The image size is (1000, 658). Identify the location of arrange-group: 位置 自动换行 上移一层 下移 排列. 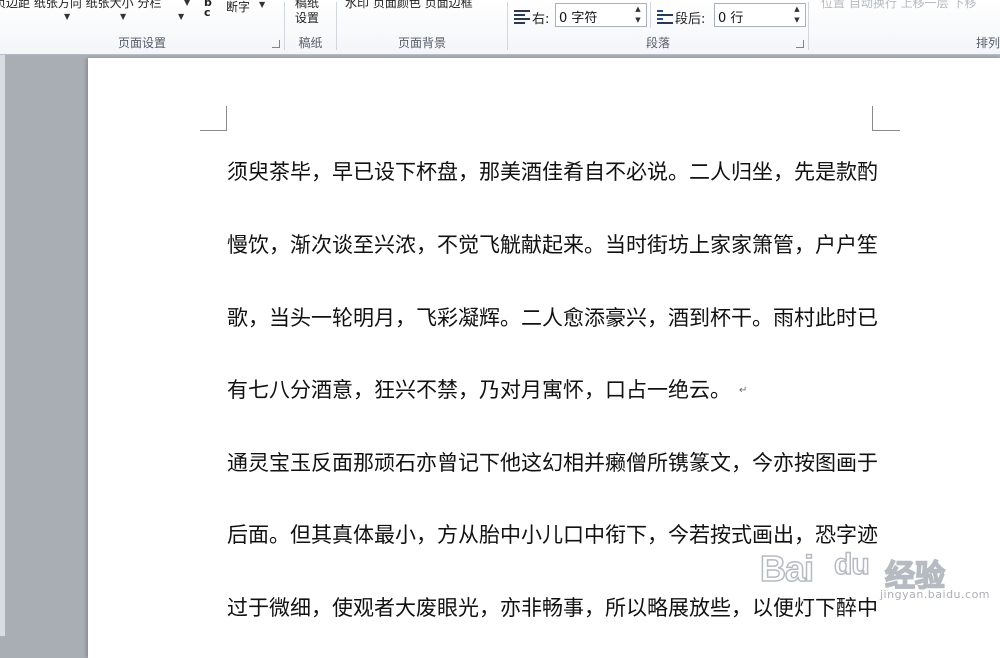
(904, 27).